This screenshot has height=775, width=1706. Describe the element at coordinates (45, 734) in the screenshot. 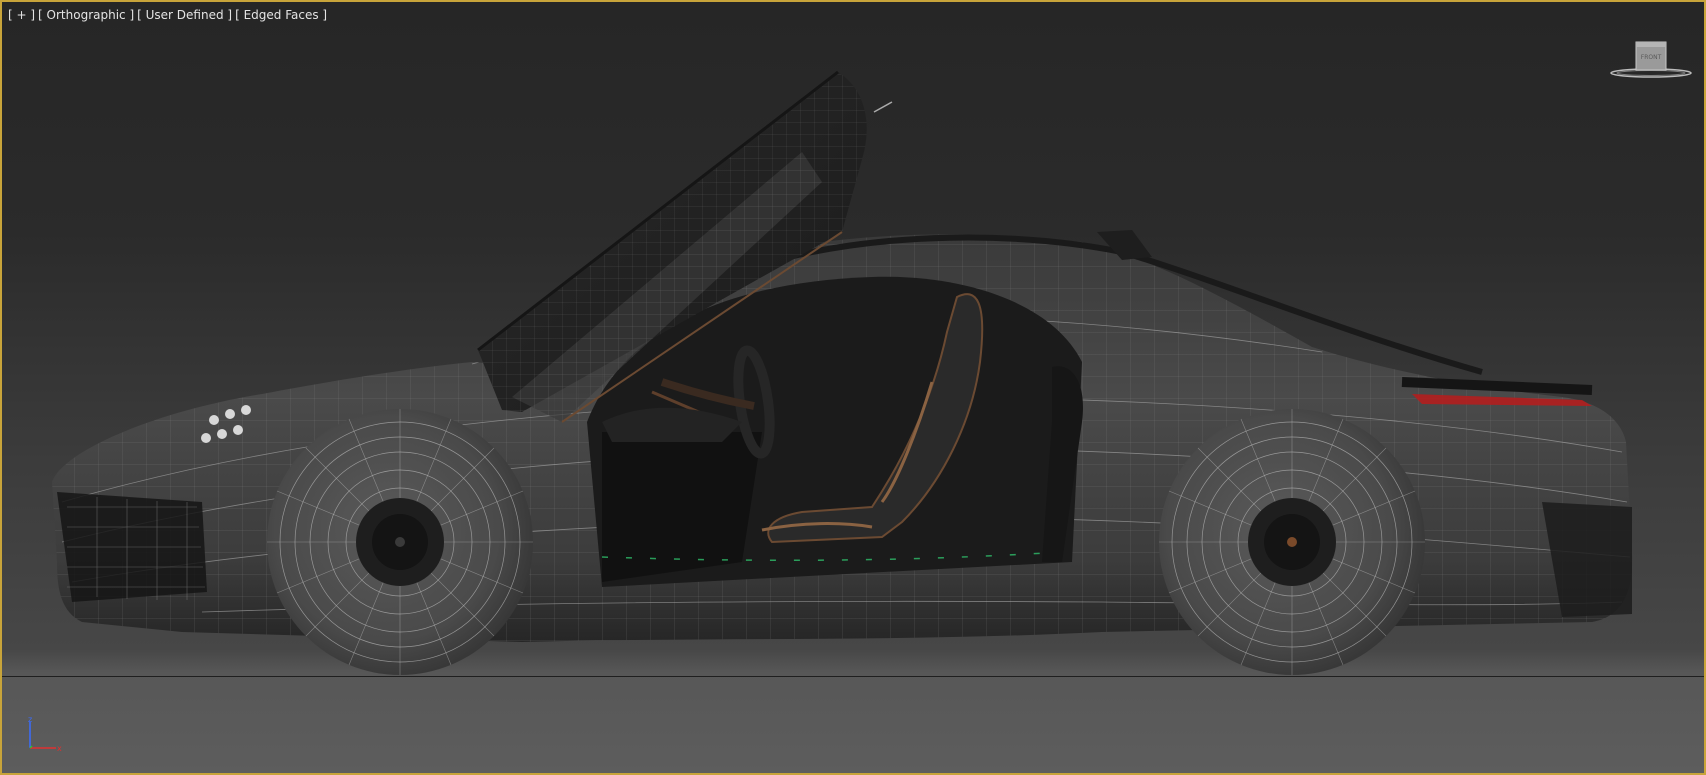

I see `axis-triad: z x` at that location.